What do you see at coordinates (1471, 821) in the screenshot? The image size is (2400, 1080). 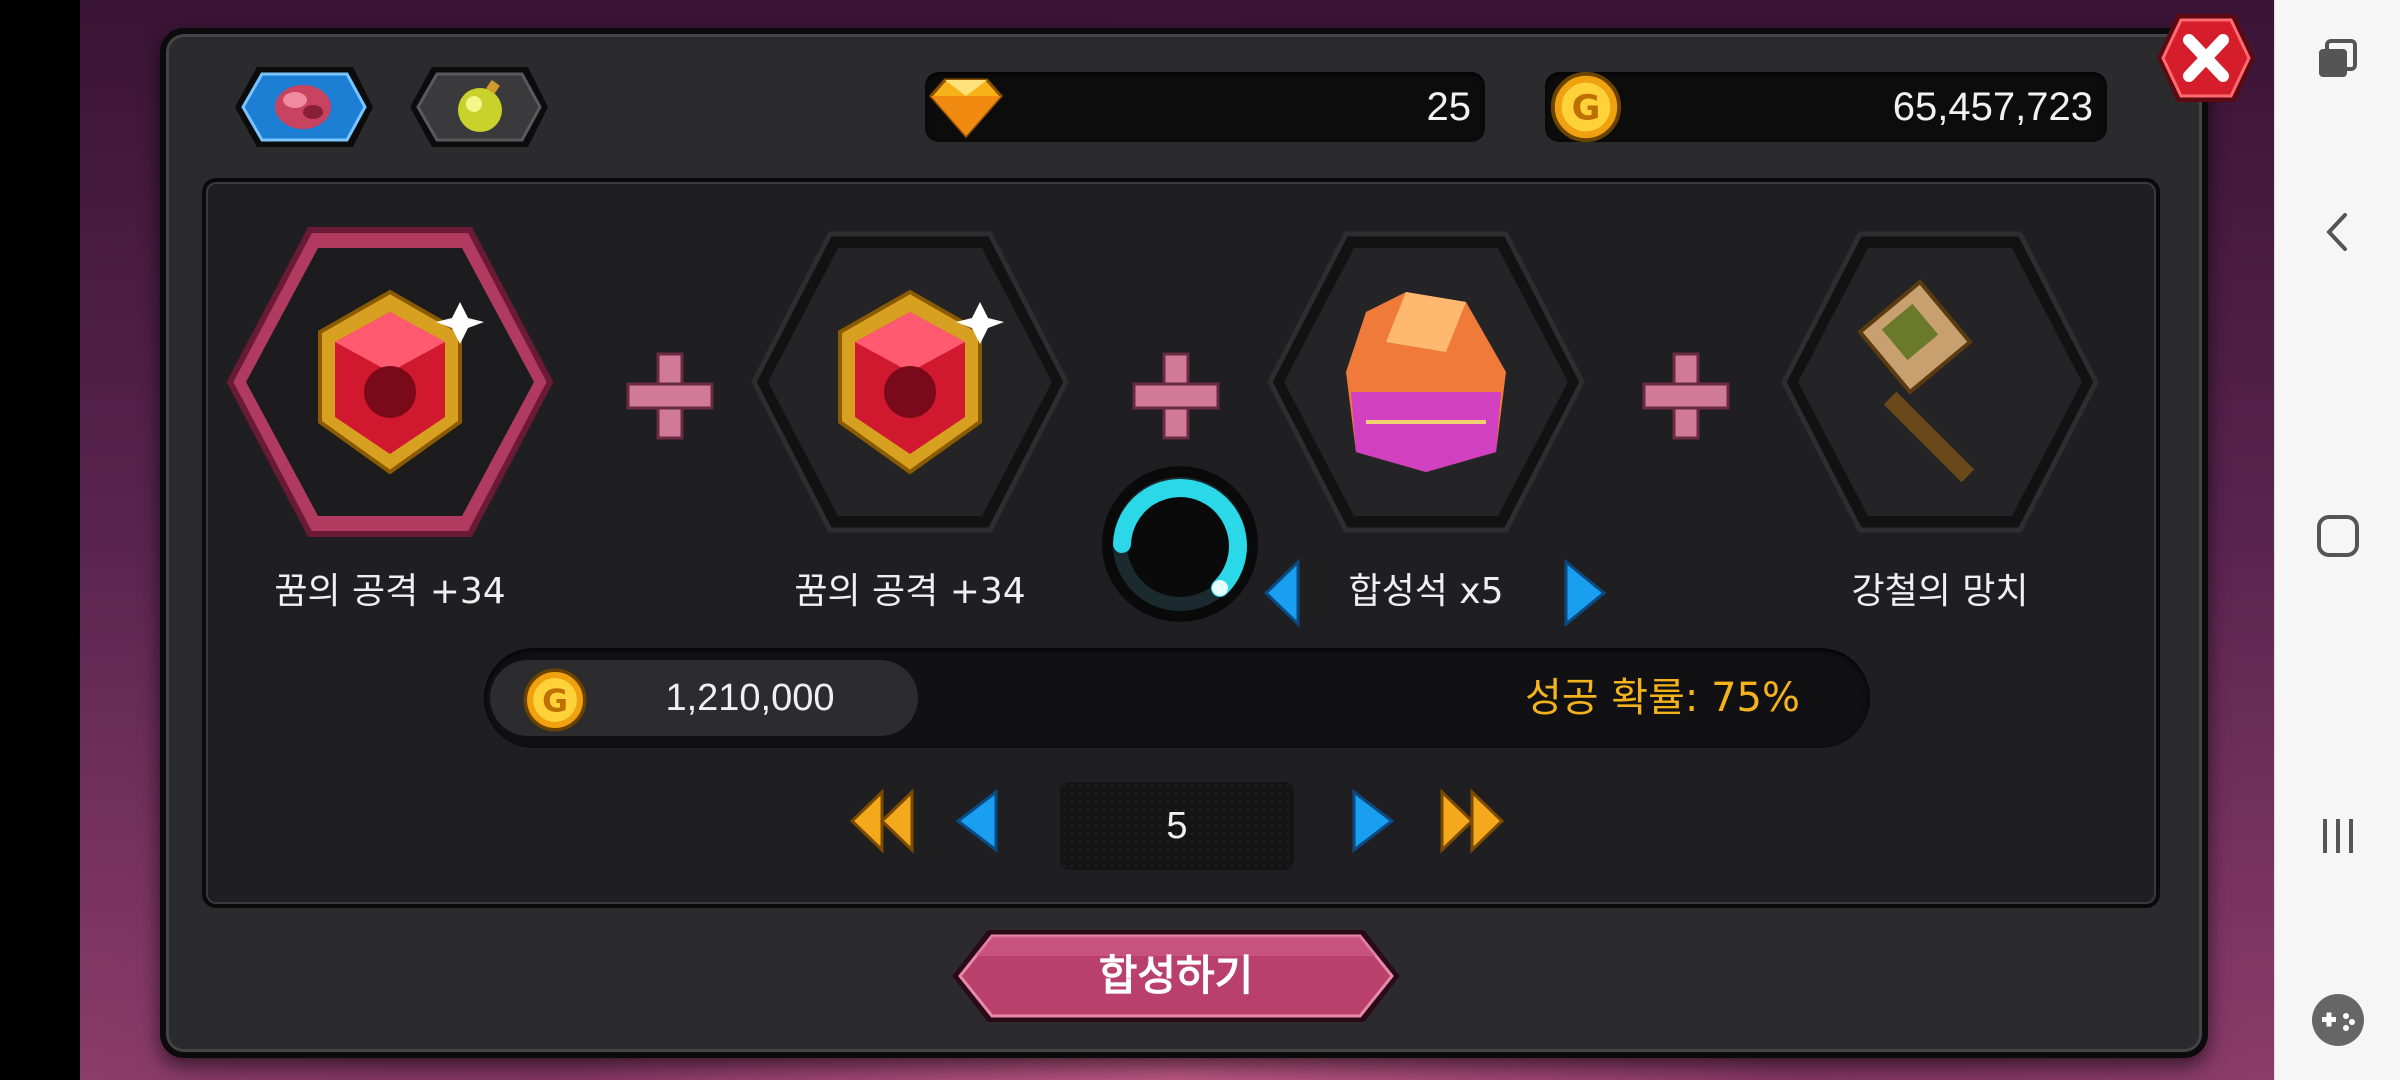 I see `last-page-button` at bounding box center [1471, 821].